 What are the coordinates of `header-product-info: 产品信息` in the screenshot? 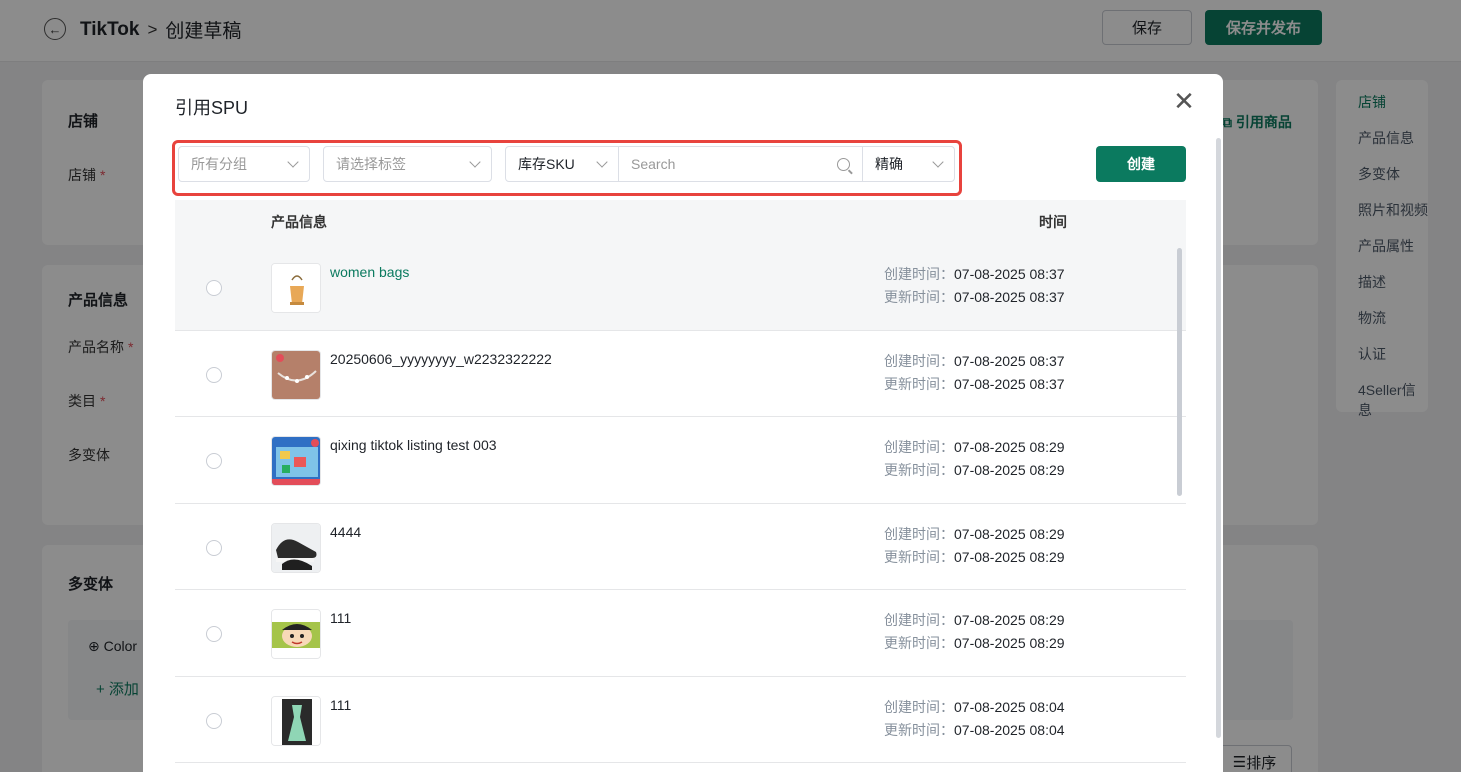 It's located at (299, 222).